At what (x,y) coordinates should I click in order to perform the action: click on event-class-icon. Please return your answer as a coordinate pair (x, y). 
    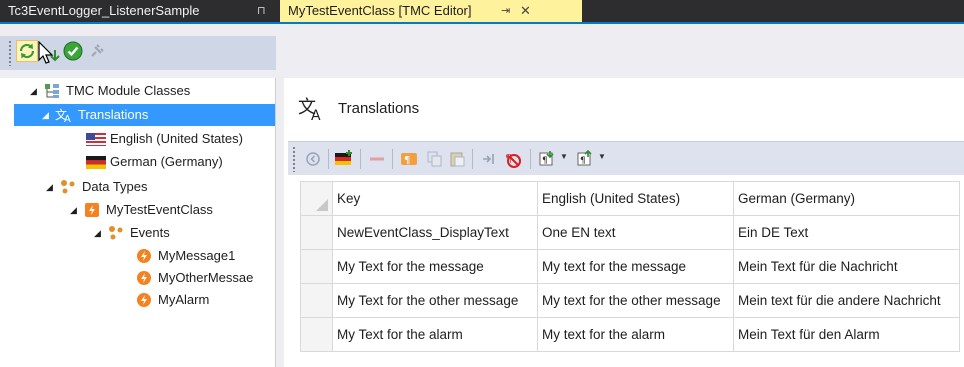
    Looking at the image, I should click on (92, 210).